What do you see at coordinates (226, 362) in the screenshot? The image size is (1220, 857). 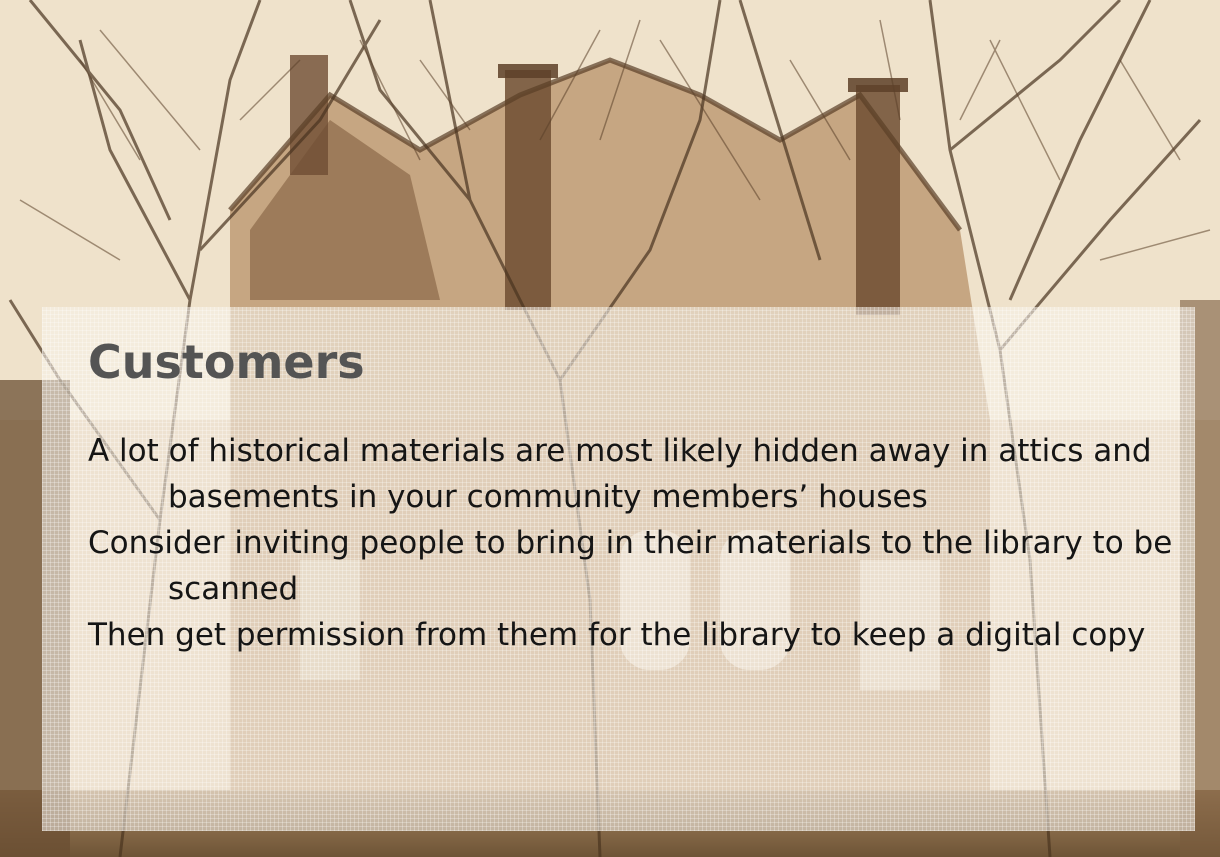 I see `slide-title: Customers` at bounding box center [226, 362].